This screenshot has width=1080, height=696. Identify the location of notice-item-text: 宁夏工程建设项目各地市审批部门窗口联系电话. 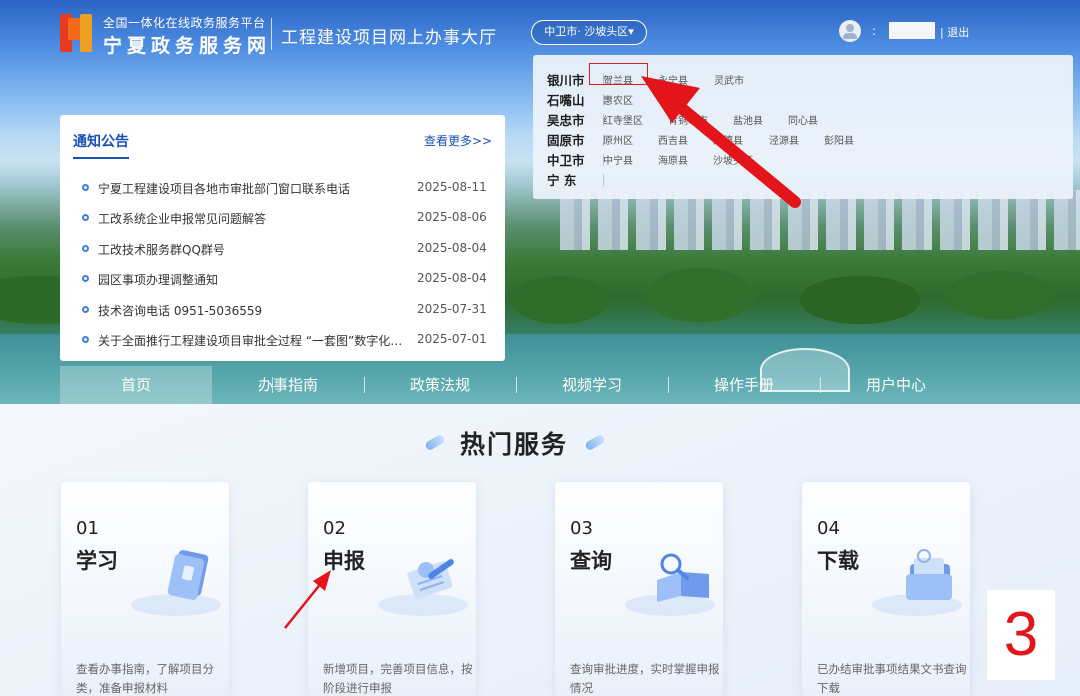
(253, 188).